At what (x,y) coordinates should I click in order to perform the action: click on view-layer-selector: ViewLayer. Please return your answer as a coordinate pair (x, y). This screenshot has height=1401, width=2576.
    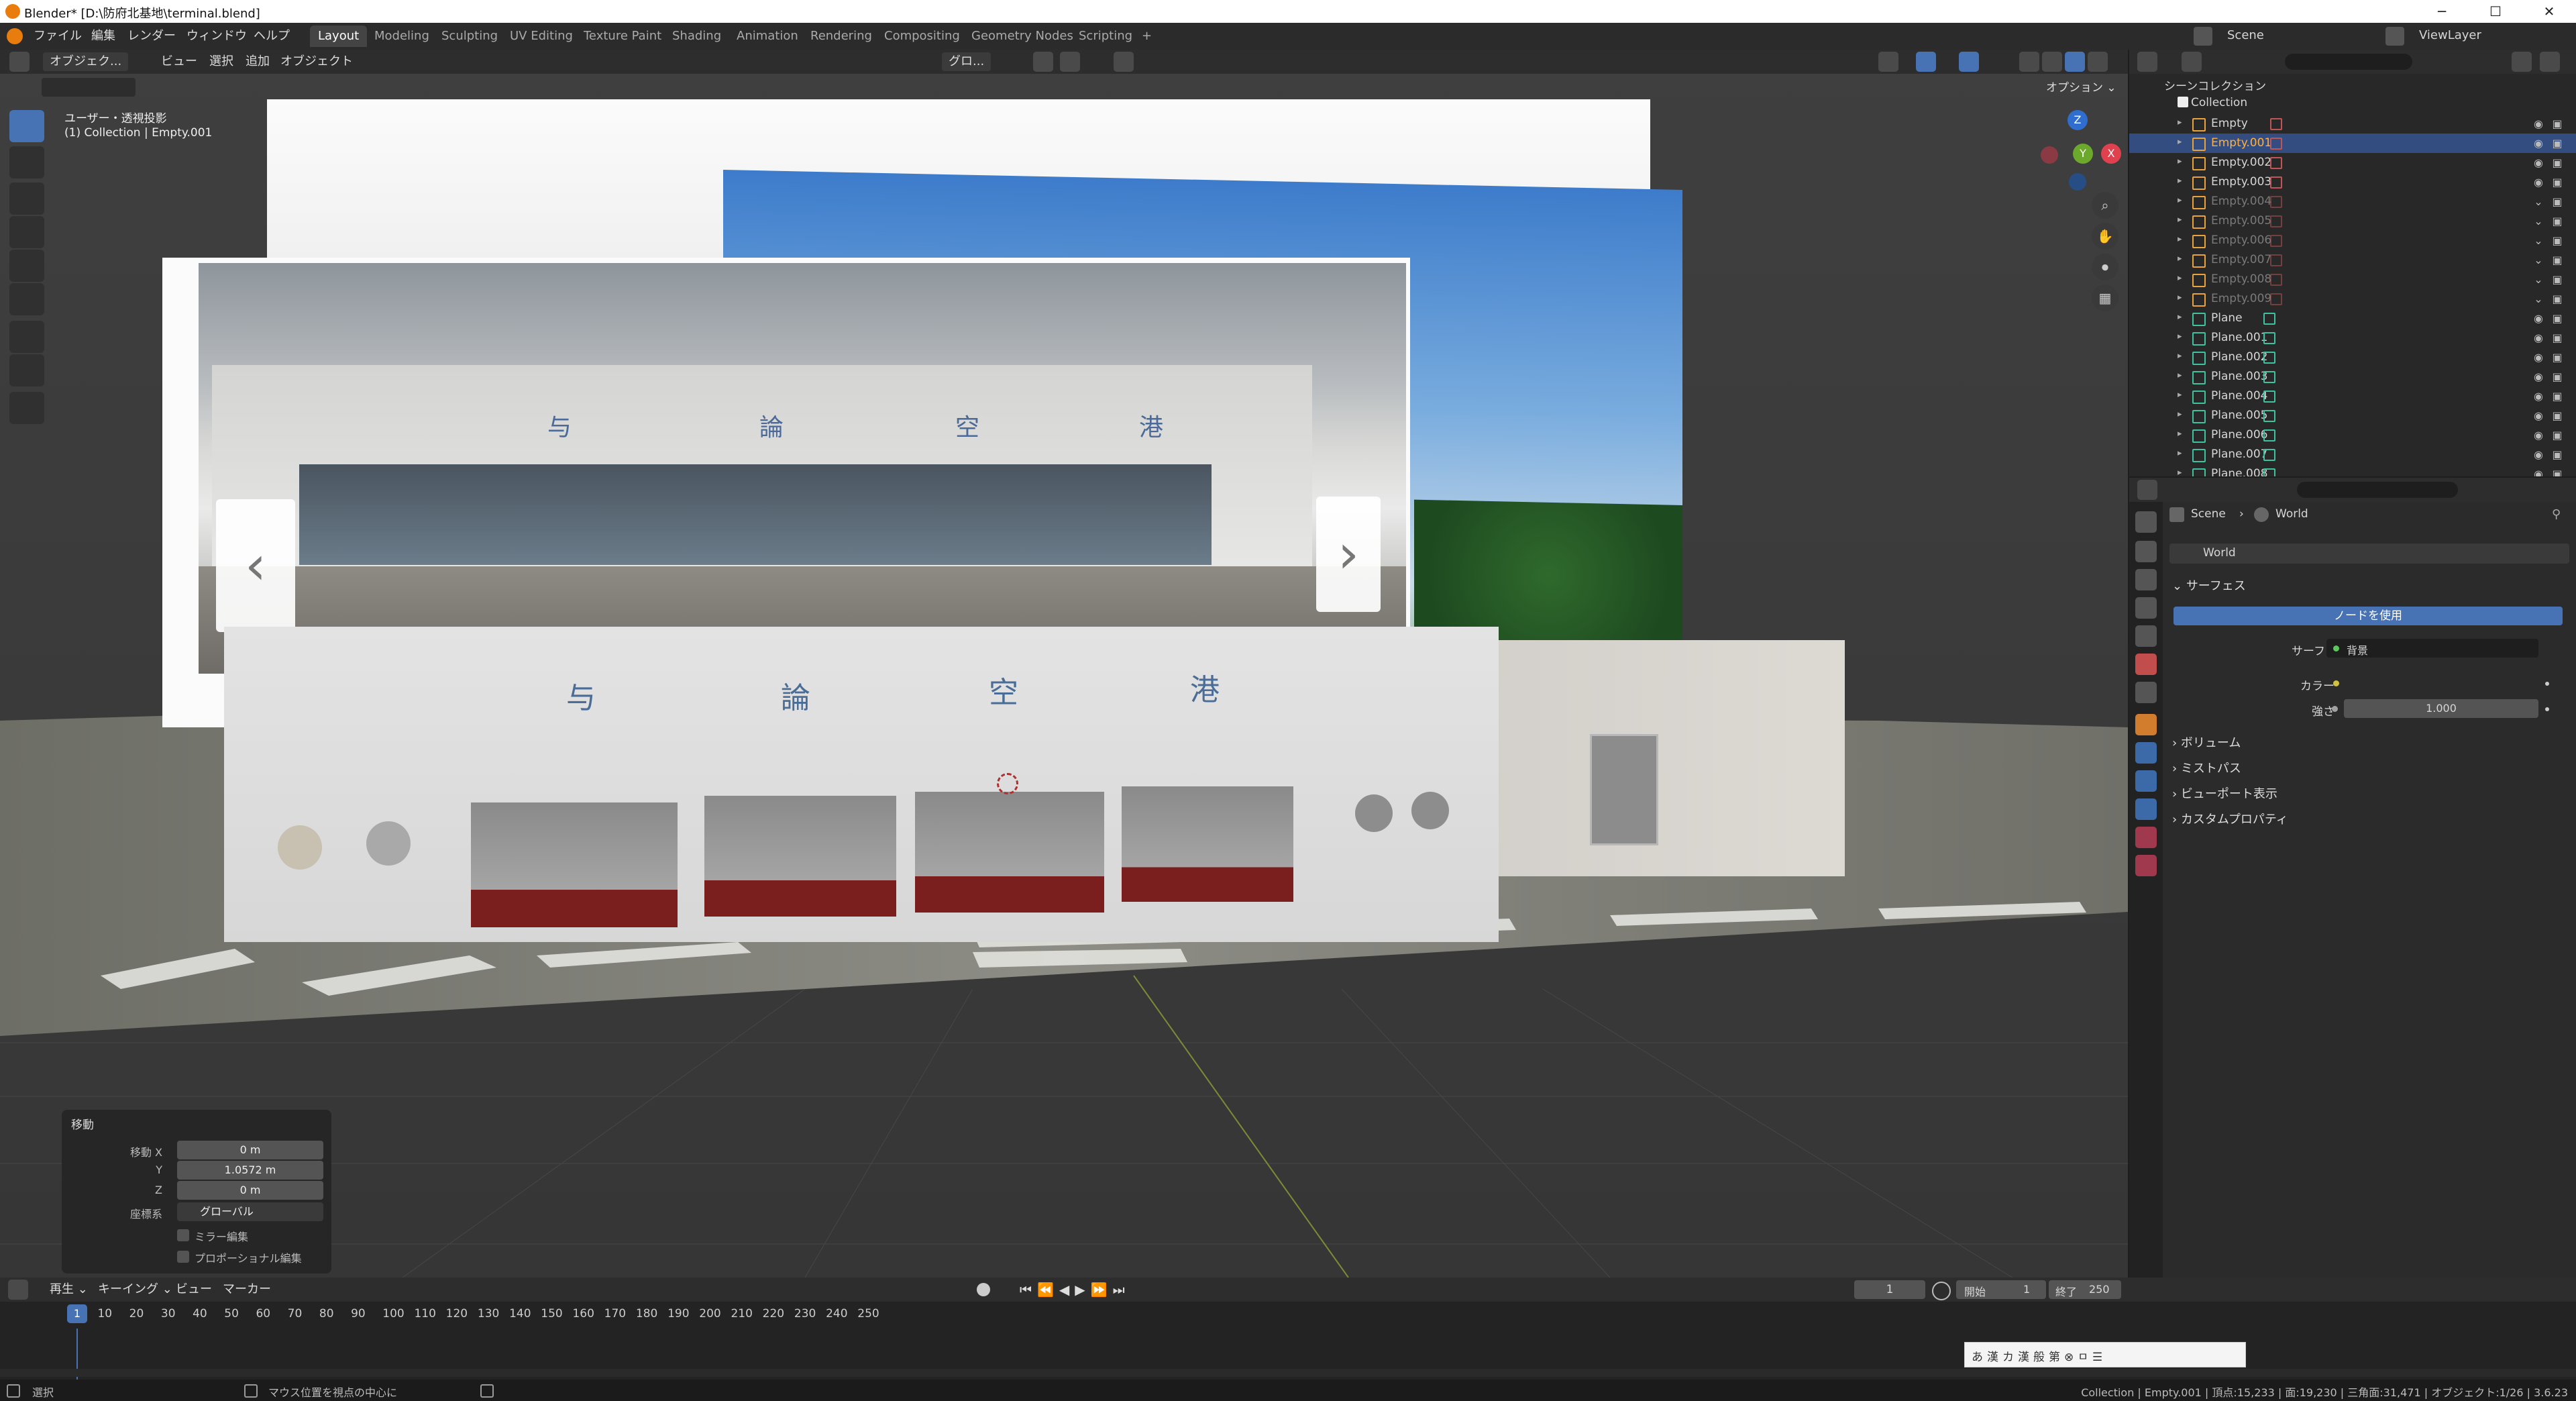
    Looking at the image, I should click on (2450, 35).